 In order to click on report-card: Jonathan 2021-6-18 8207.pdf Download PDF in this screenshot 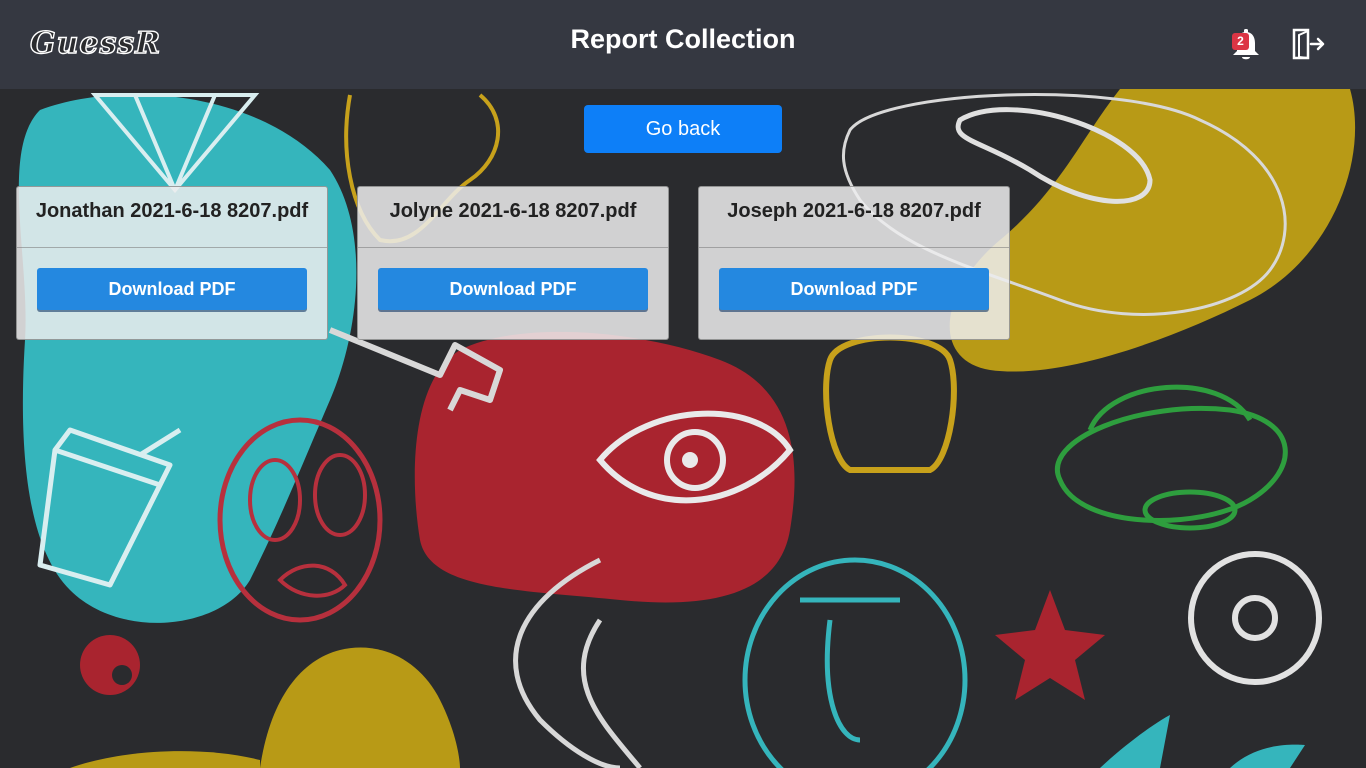, I will do `click(172, 263)`.